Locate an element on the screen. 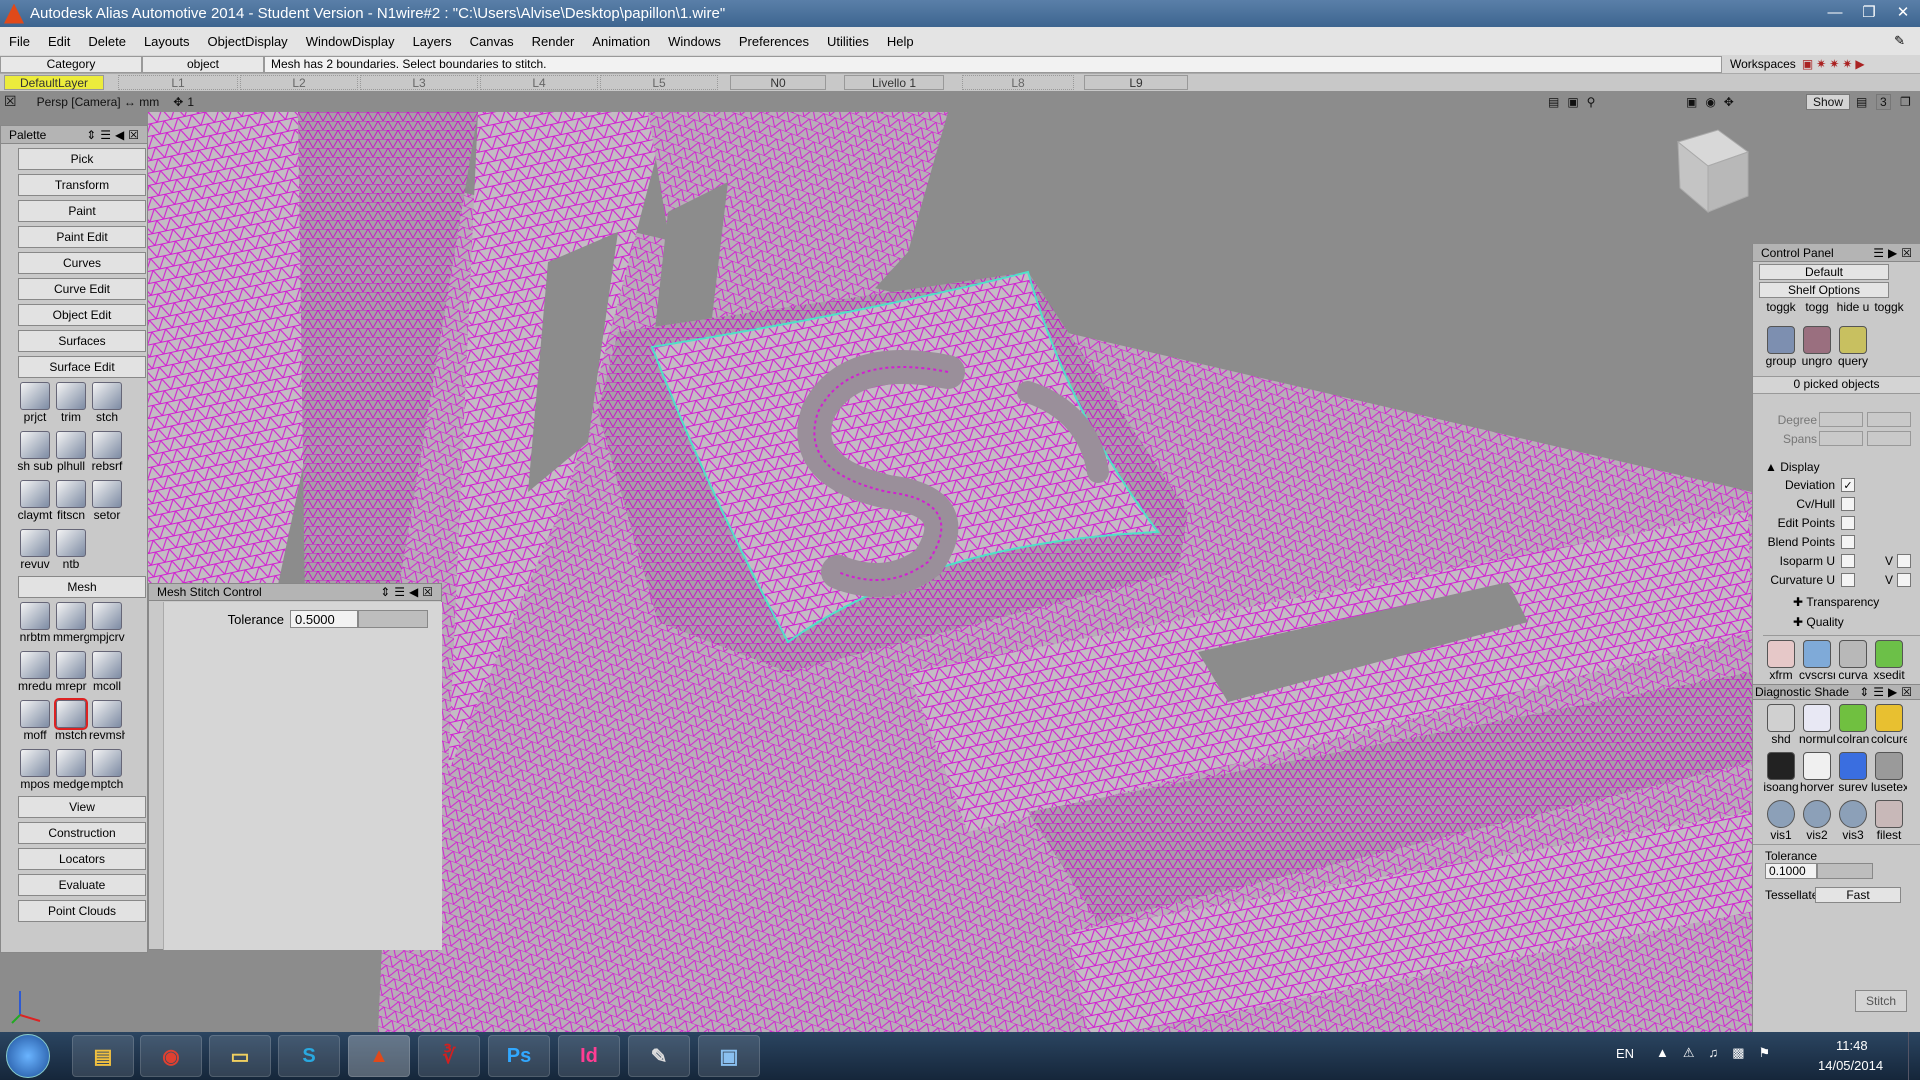 The width and height of the screenshot is (1920, 1080). menu-layouts: Layouts is located at coordinates (167, 41).